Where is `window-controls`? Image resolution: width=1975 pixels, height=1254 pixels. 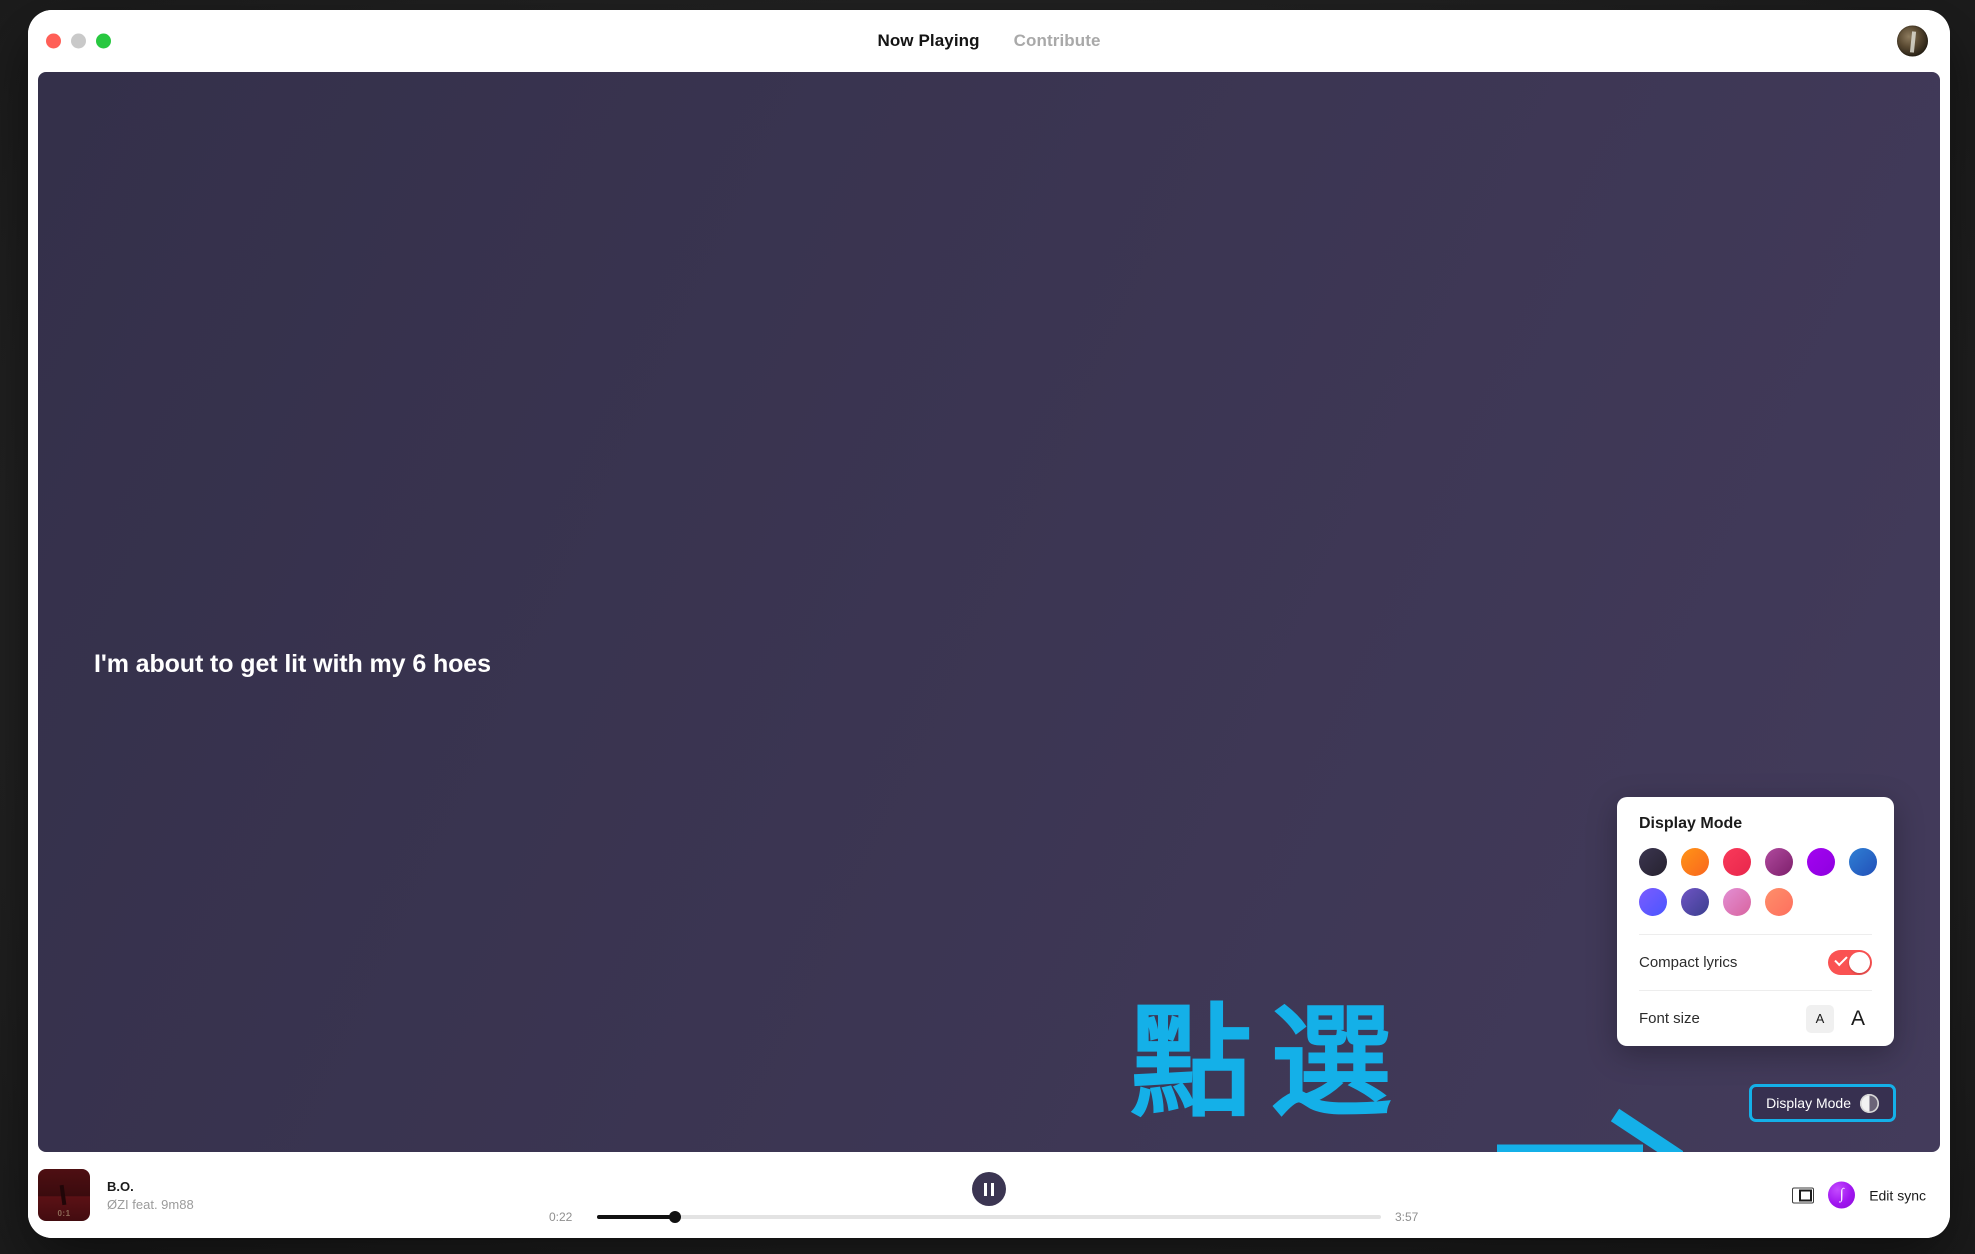
window-controls is located at coordinates (78, 41).